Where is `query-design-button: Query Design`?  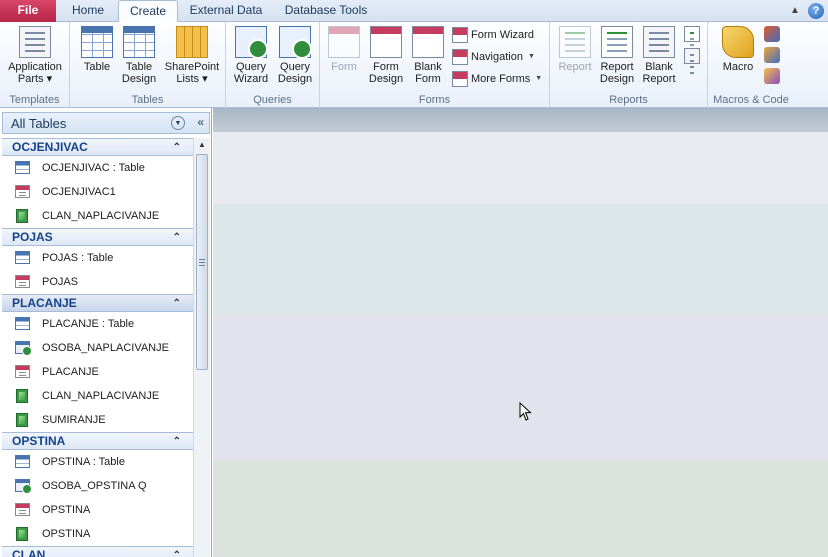 query-design-button: Query Design is located at coordinates (295, 55).